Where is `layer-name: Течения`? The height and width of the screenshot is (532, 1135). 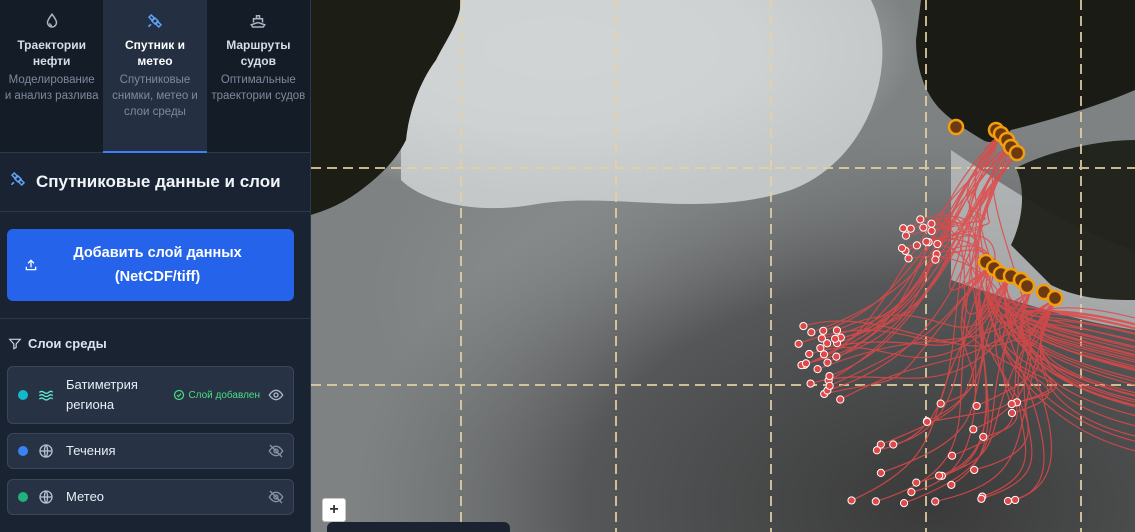
layer-name: Течения is located at coordinates (91, 450).